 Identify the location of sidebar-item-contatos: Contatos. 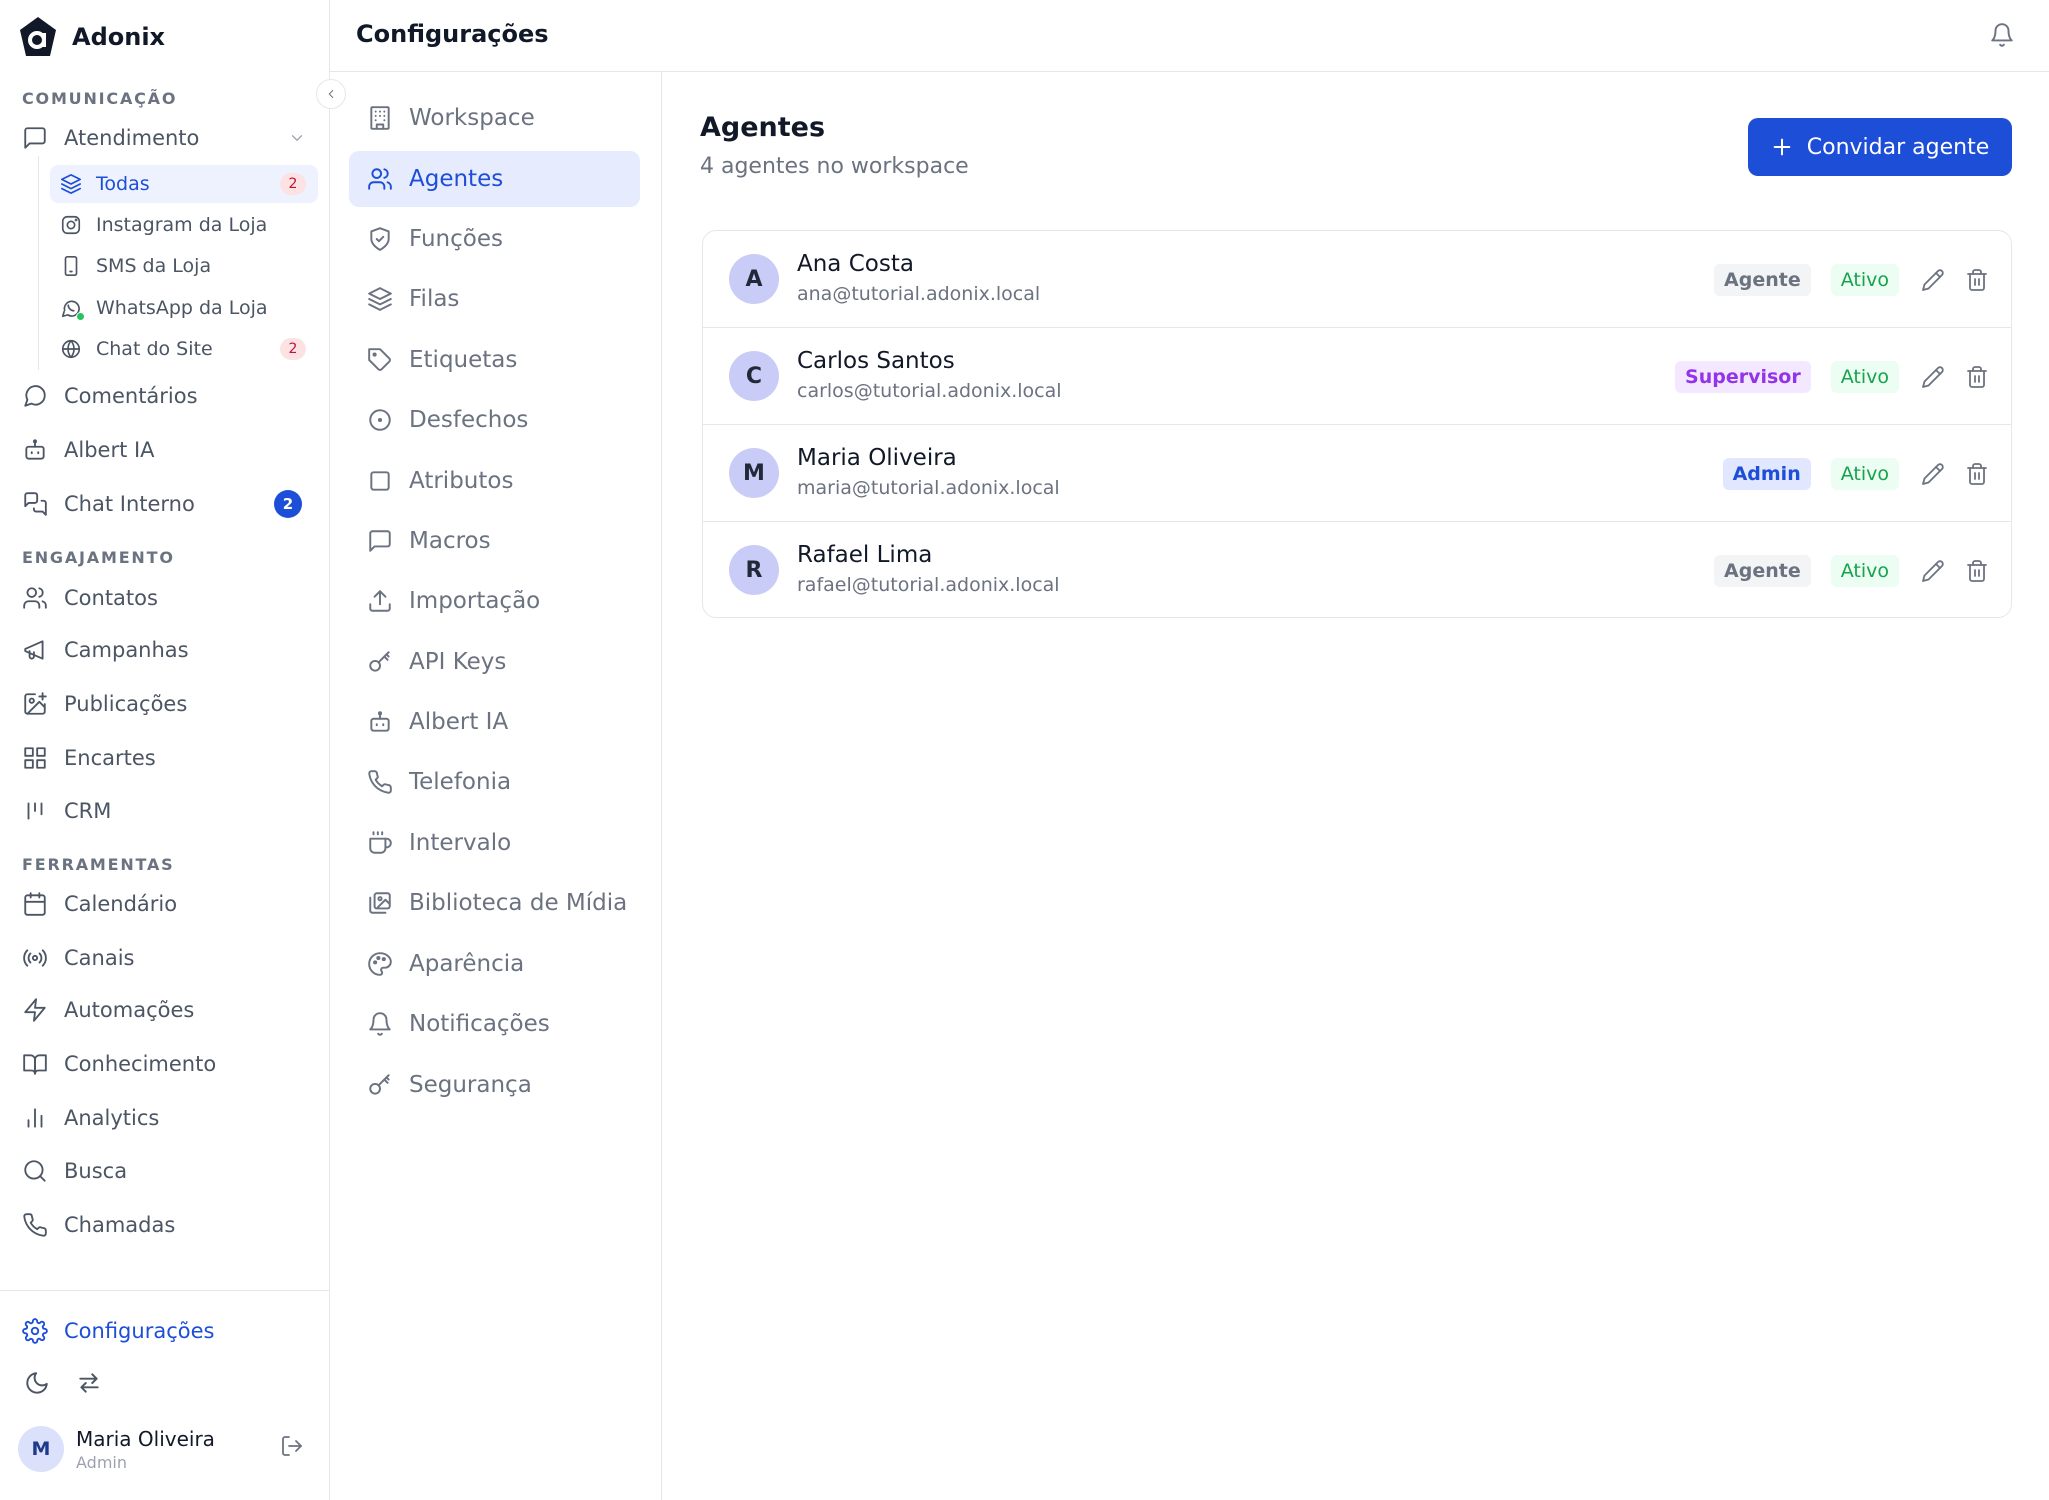
(168, 598).